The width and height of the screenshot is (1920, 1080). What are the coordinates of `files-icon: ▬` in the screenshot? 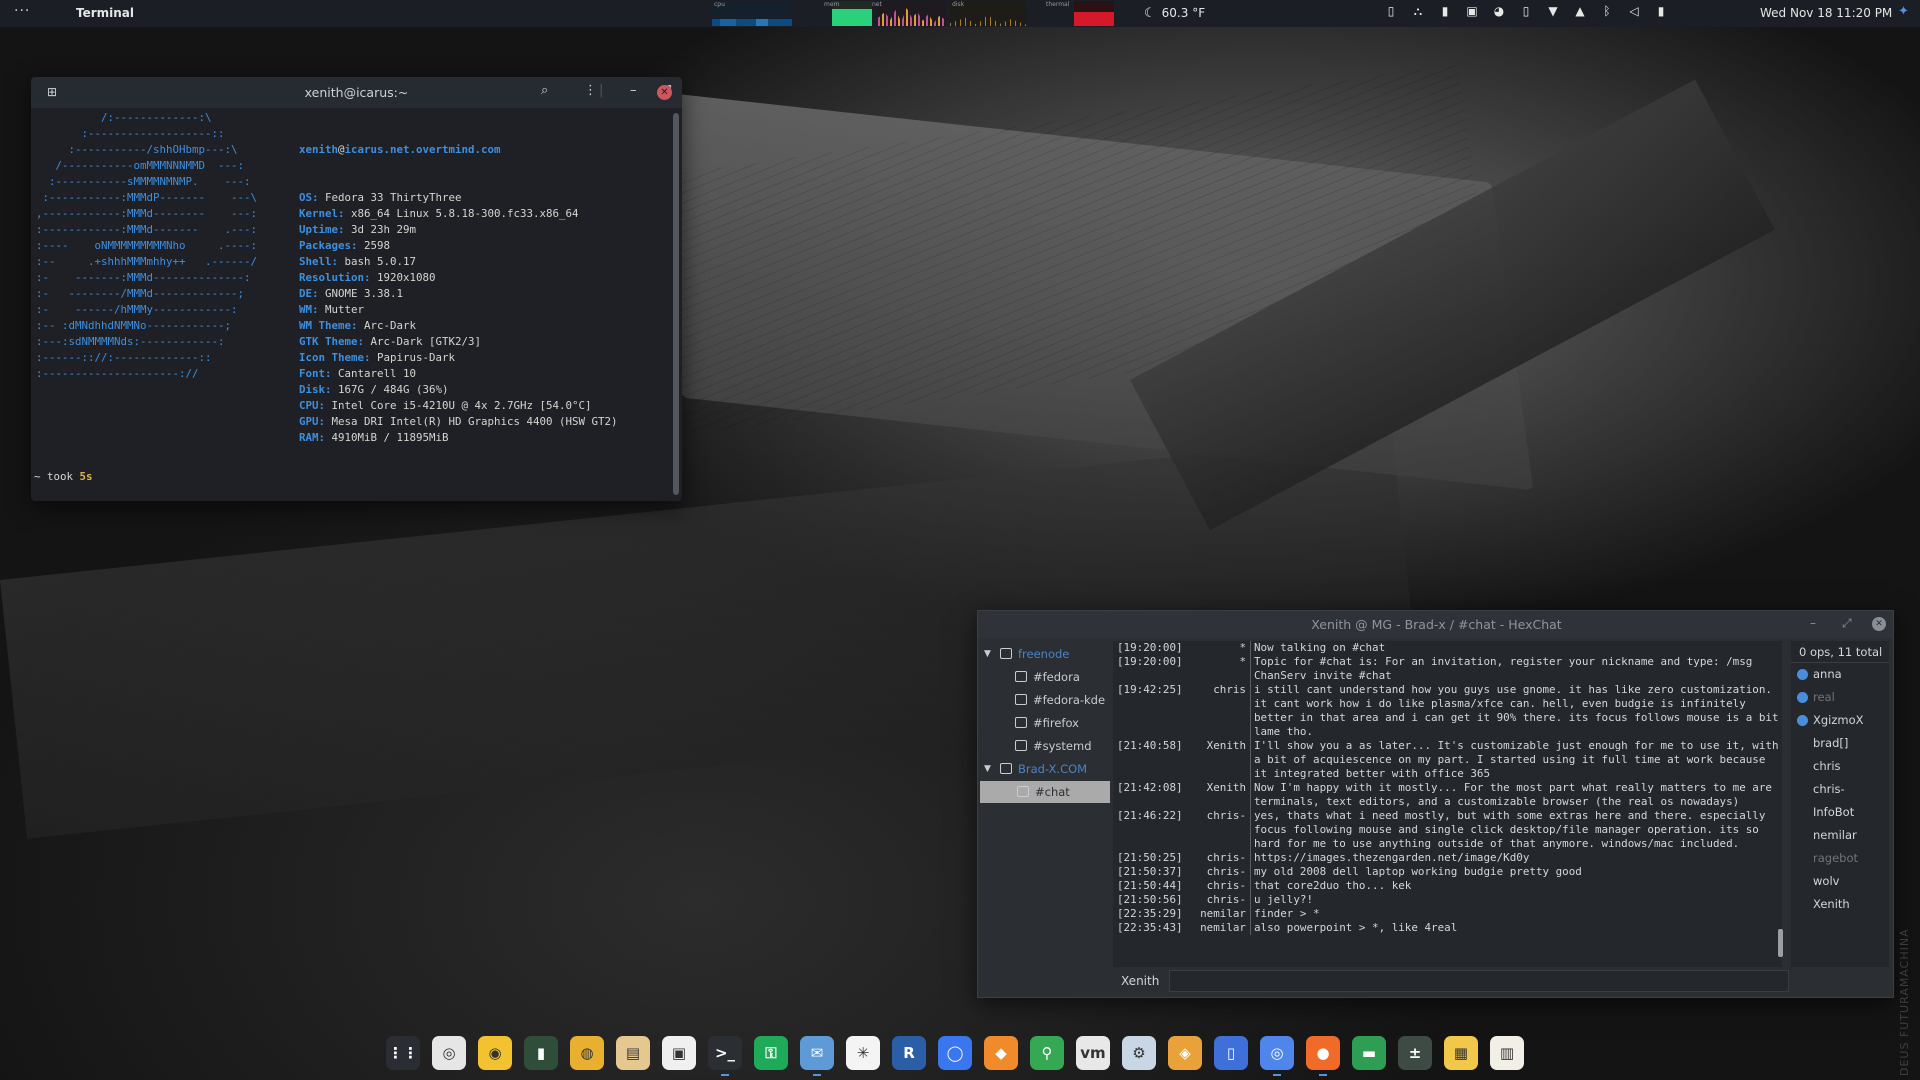 It's located at (1369, 1053).